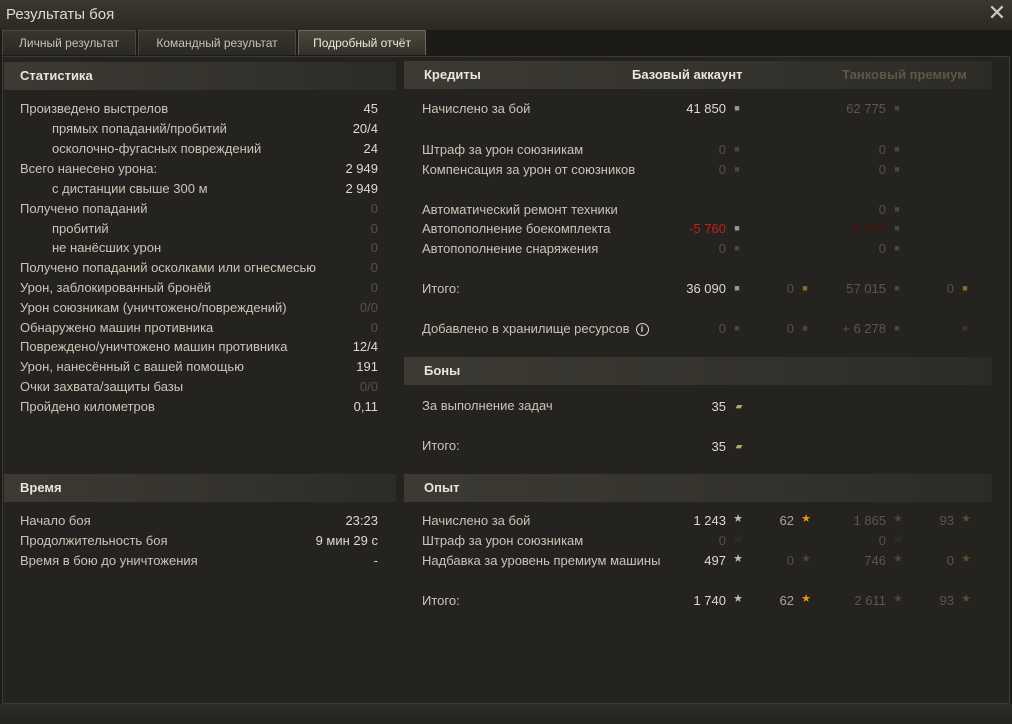 This screenshot has width=1012, height=724. I want to click on stat-value: 12/4, so click(365, 346).